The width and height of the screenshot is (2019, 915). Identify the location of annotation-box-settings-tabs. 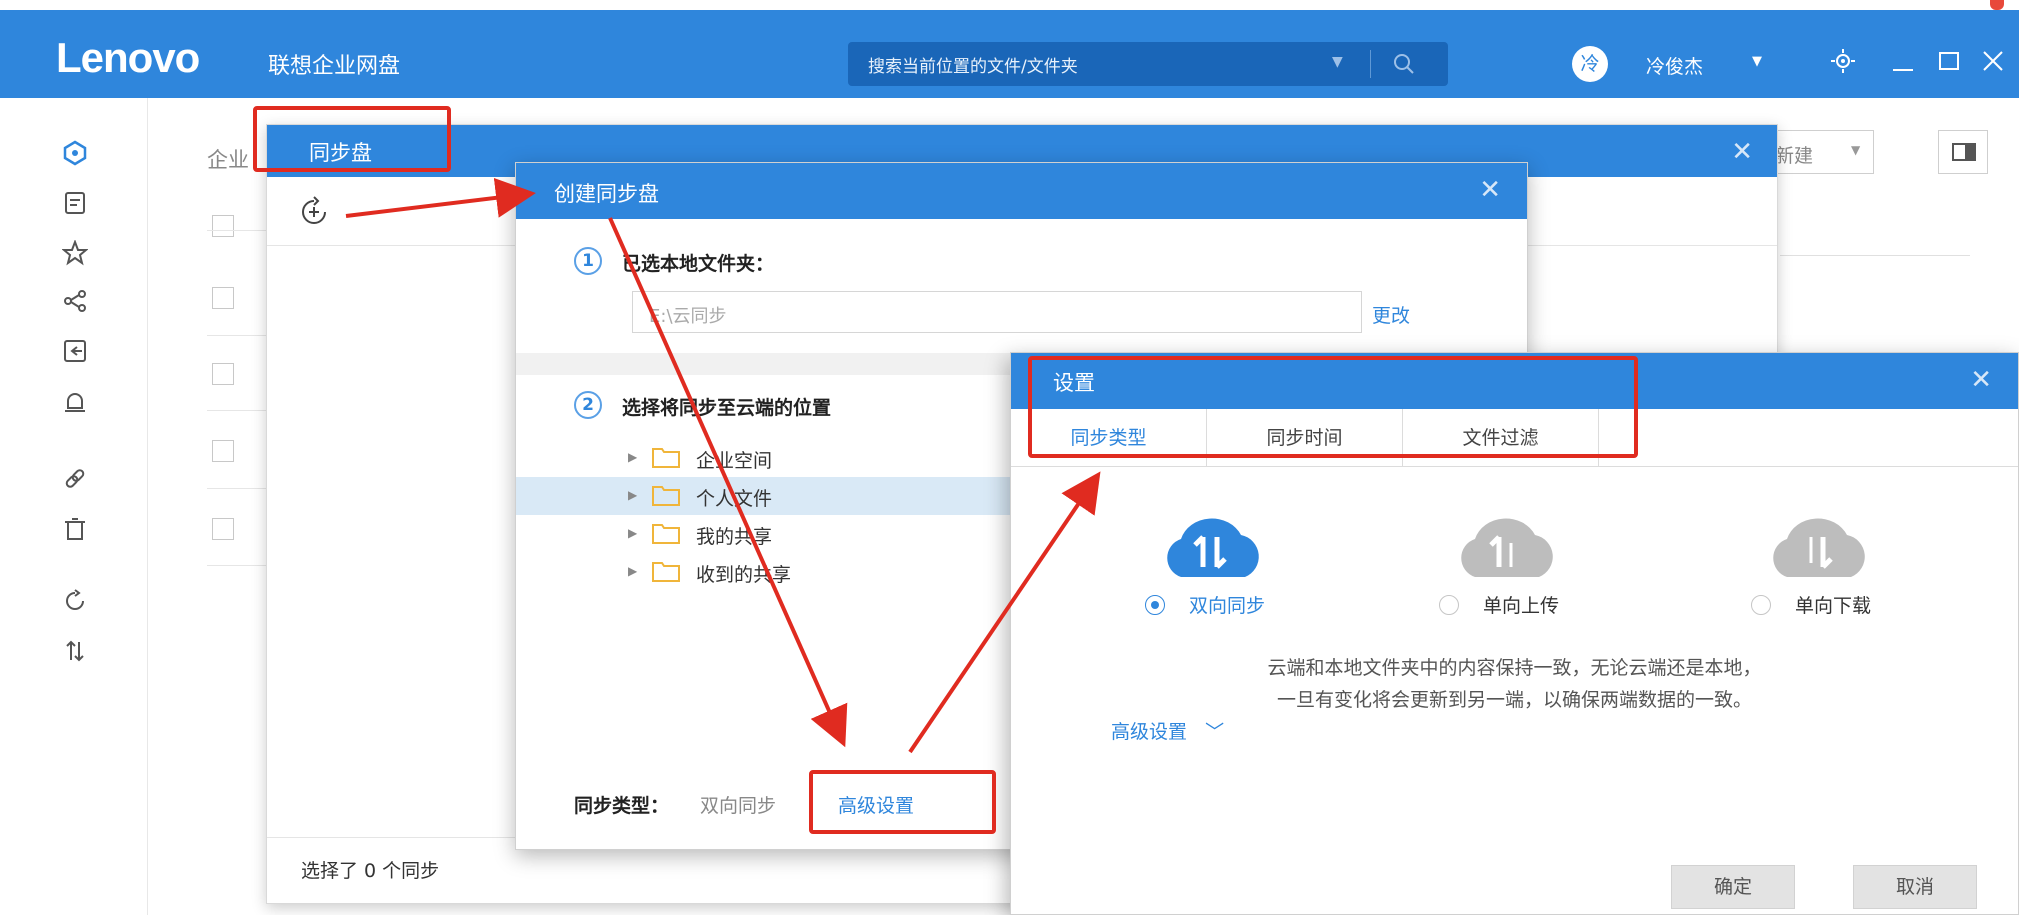
(1333, 407).